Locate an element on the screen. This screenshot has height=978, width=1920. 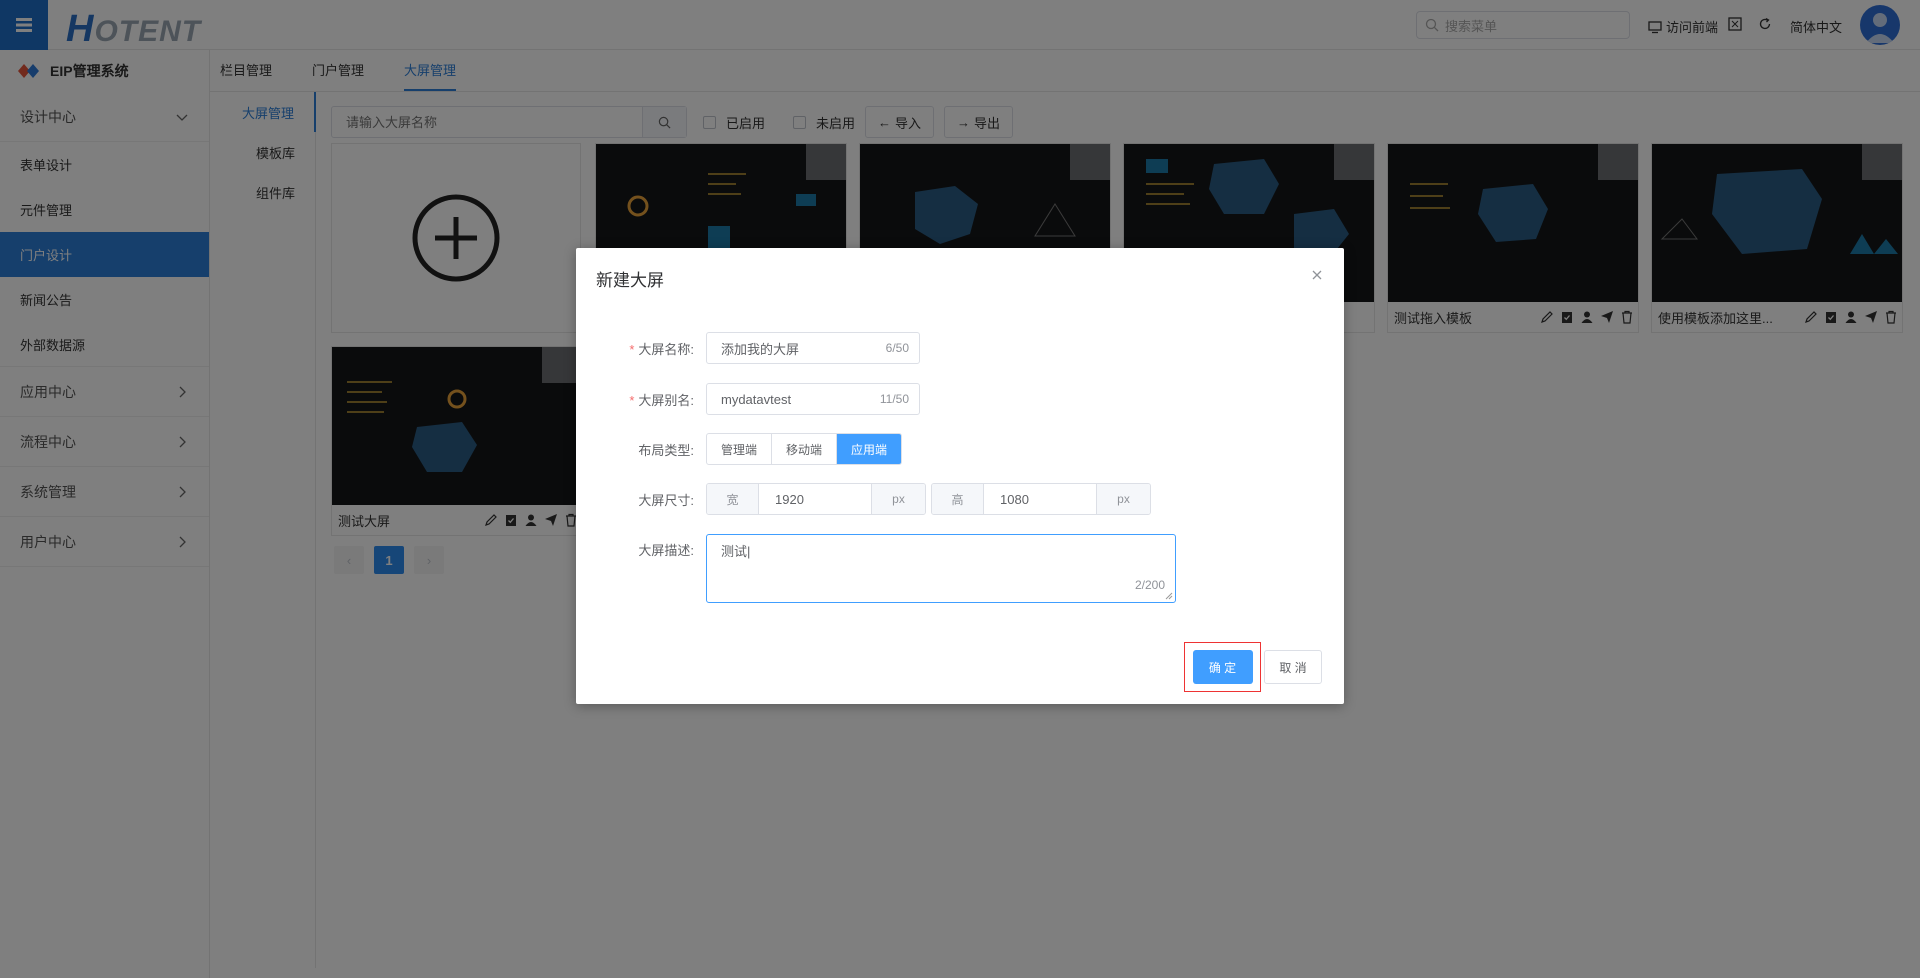
resize-grip-icon is located at coordinates (1169, 596).